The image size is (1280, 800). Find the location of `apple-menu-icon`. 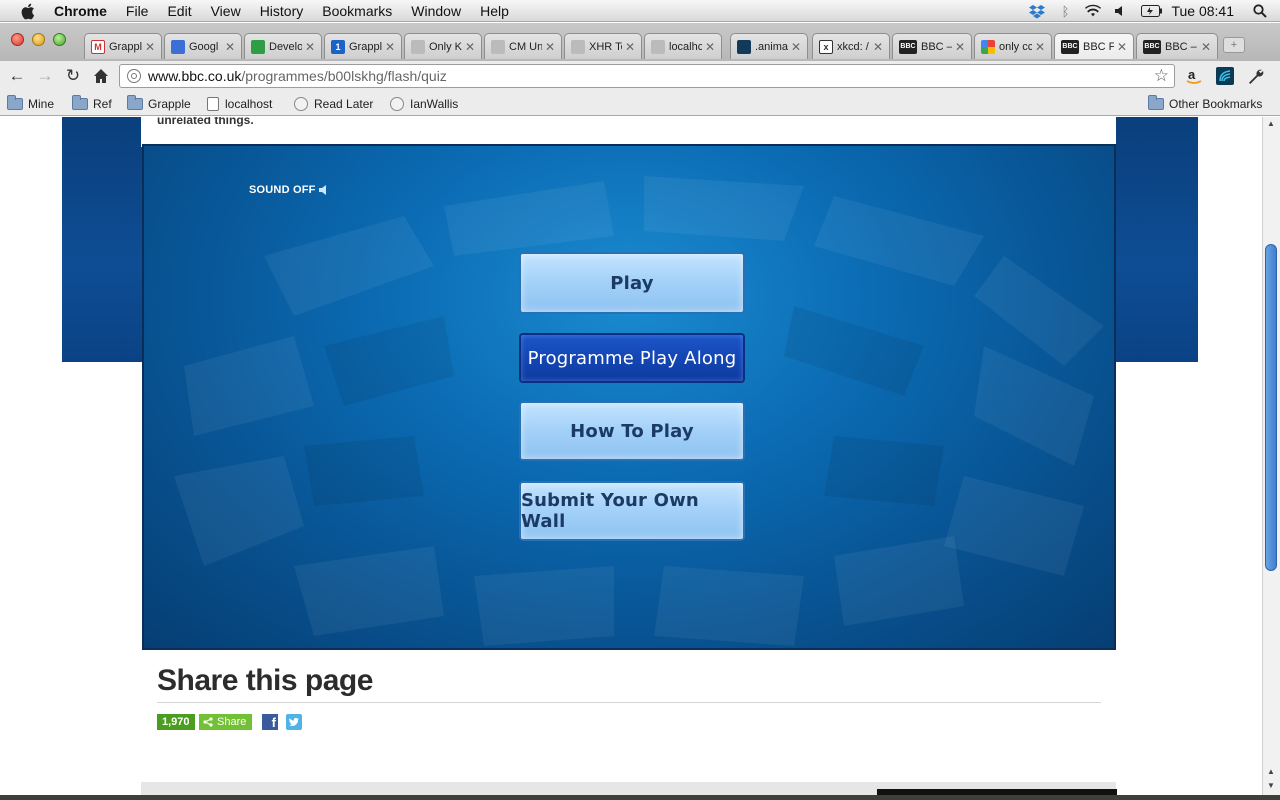

apple-menu-icon is located at coordinates (29, 11).